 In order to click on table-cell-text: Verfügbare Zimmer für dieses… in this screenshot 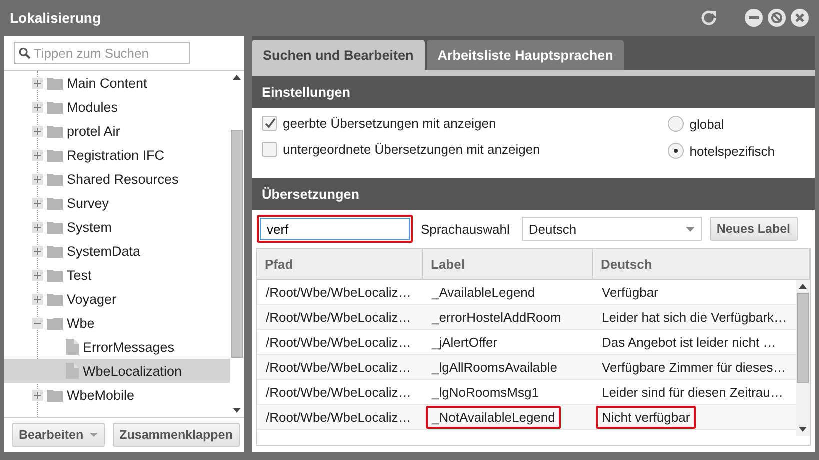, I will do `click(694, 367)`.